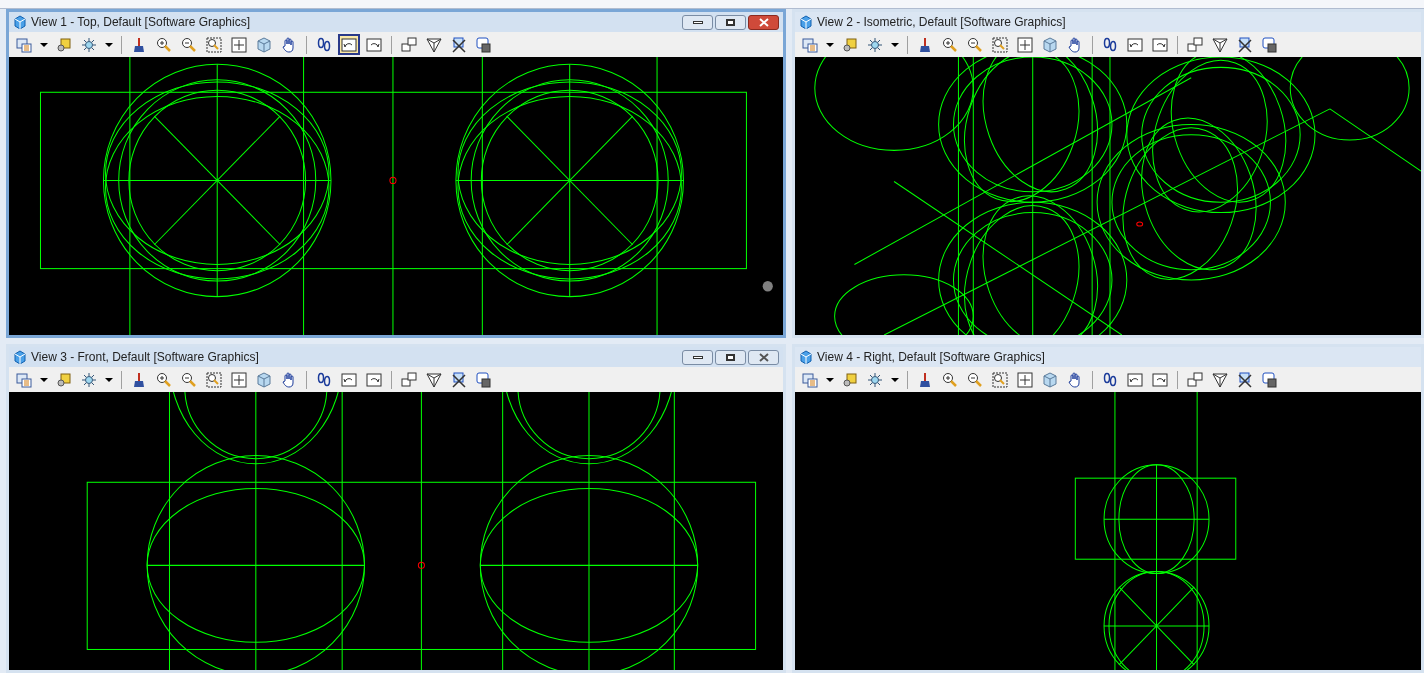 This screenshot has height=673, width=1424. Describe the element at coordinates (140, 22) in the screenshot. I see `view-title: View 1 - Top, Default [Software Graphics]` at that location.